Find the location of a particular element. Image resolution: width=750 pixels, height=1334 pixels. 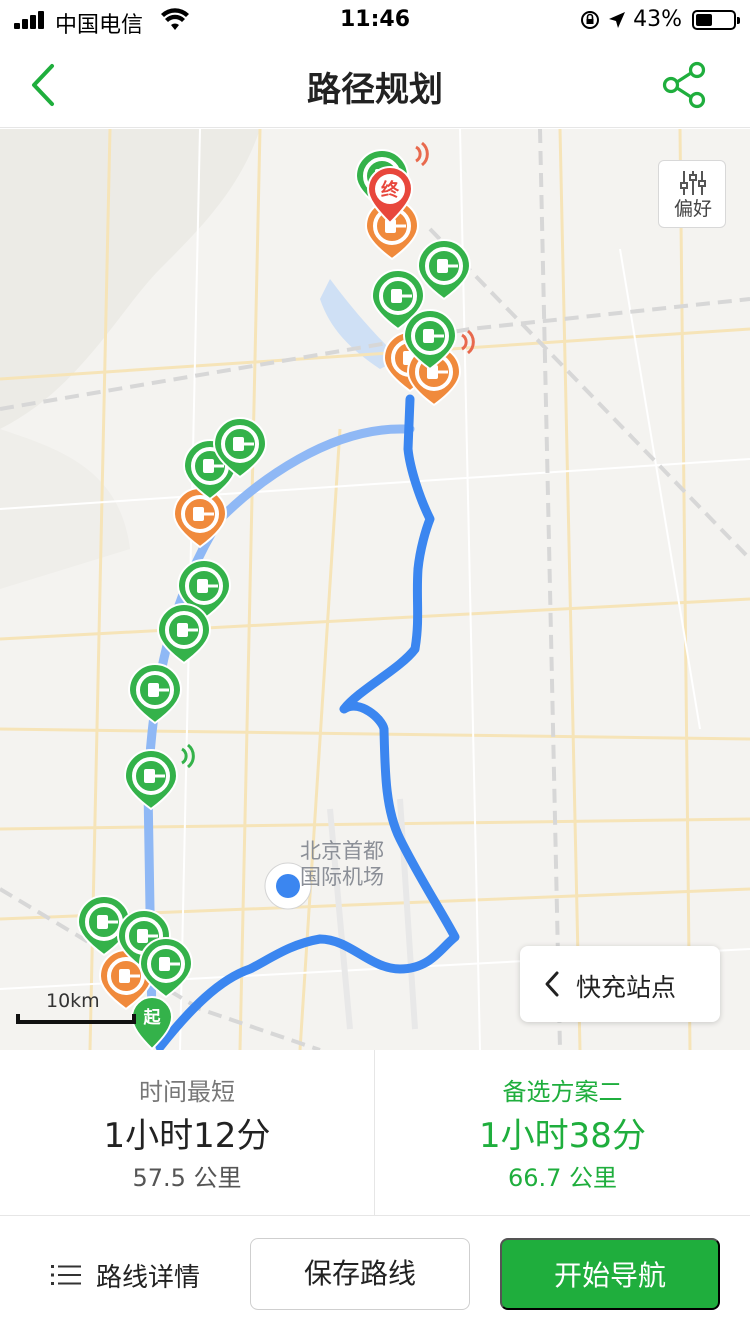

route-options: 时间最短 1小时12分 57.5 公里 备选方案二 1小时38分 66.7 公里 is located at coordinates (375, 1133).